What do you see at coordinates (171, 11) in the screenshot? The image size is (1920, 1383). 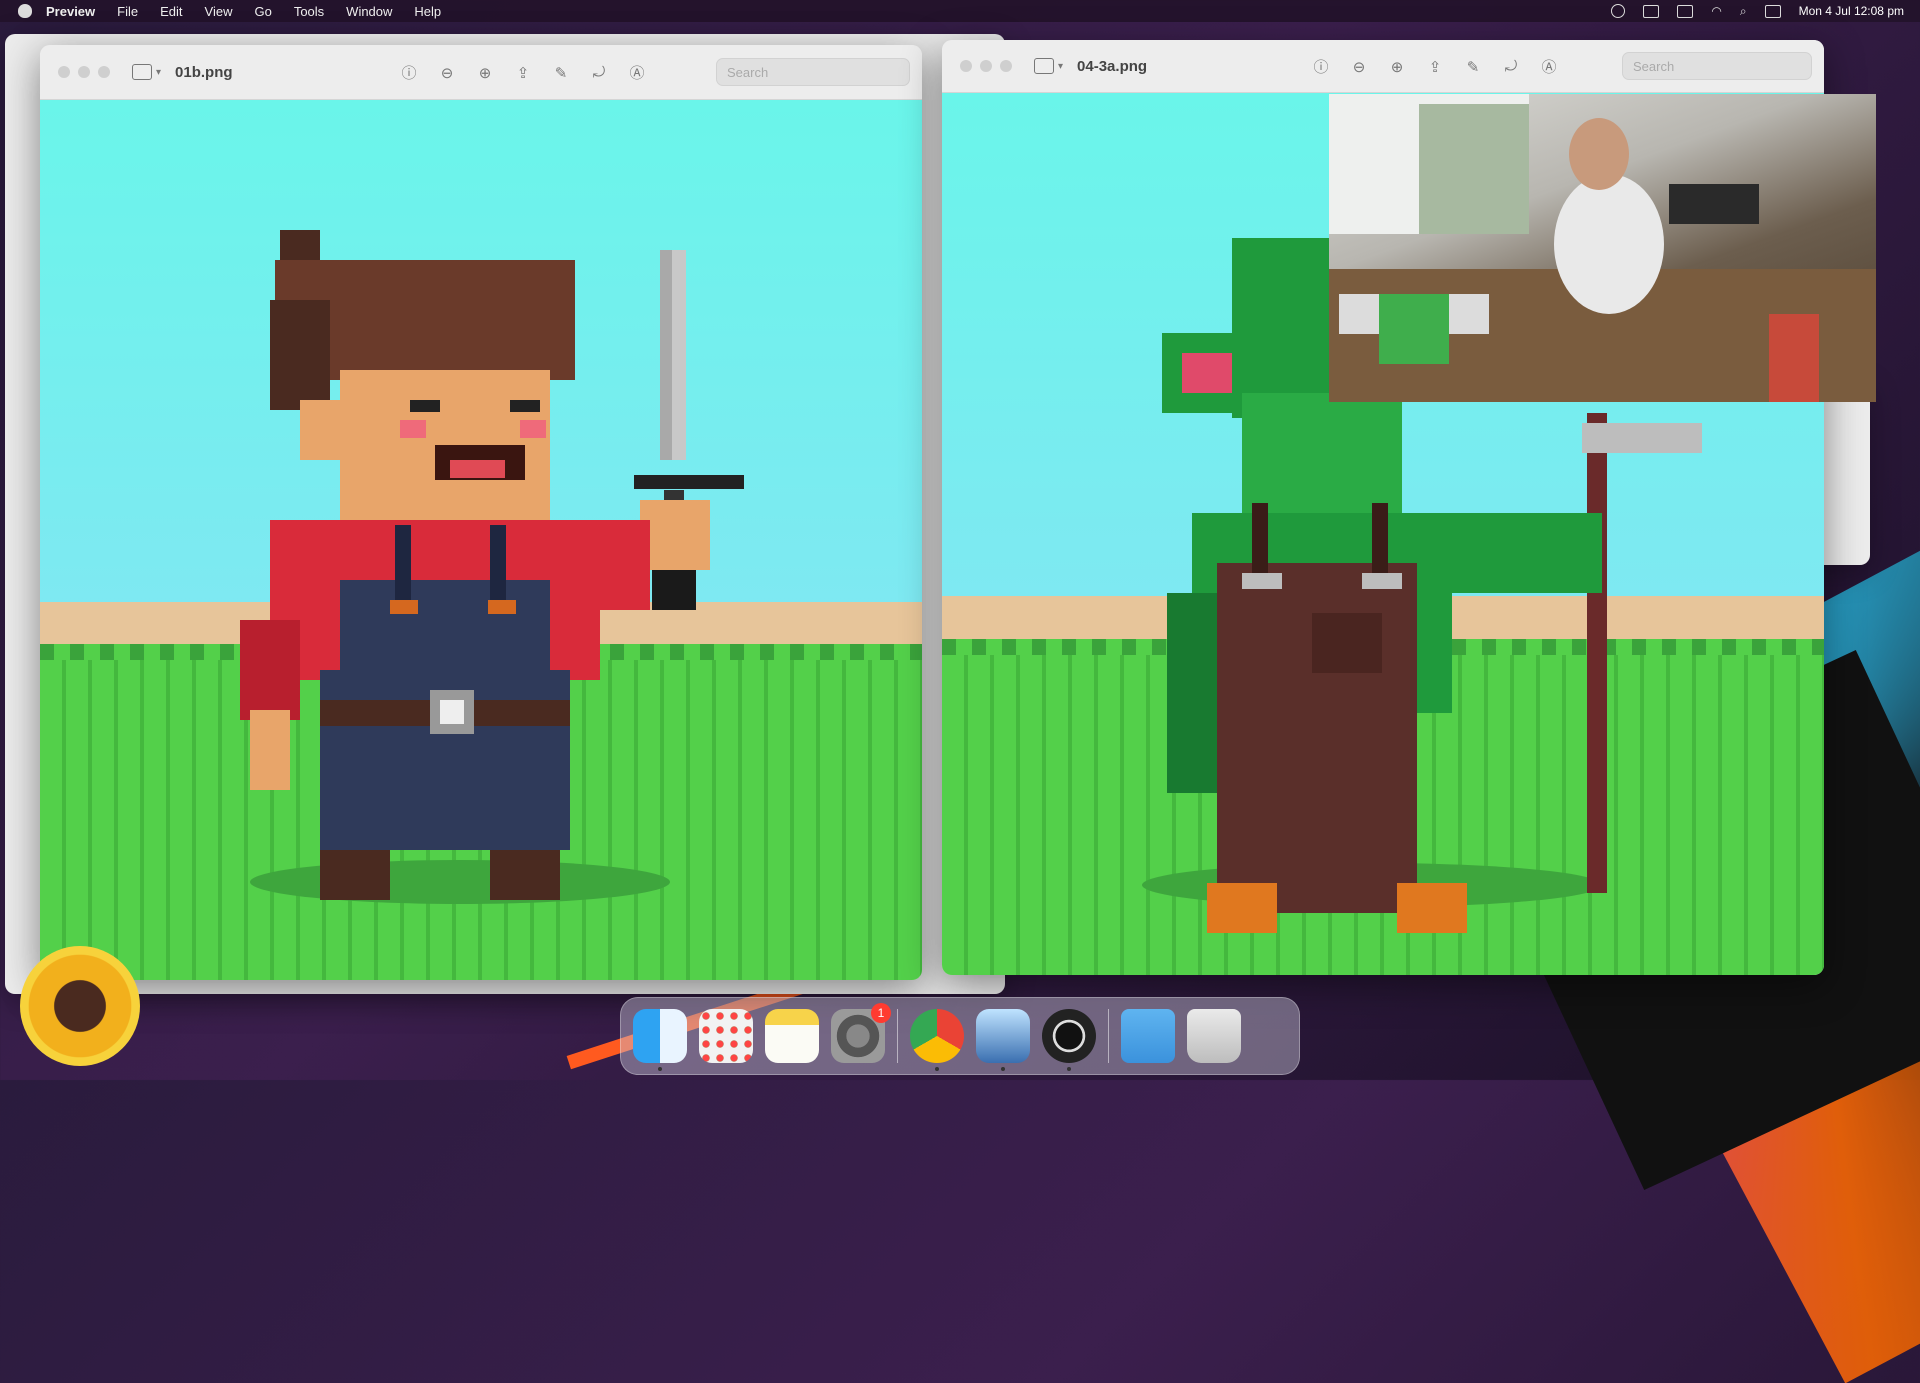 I see `menu-edit: Edit` at bounding box center [171, 11].